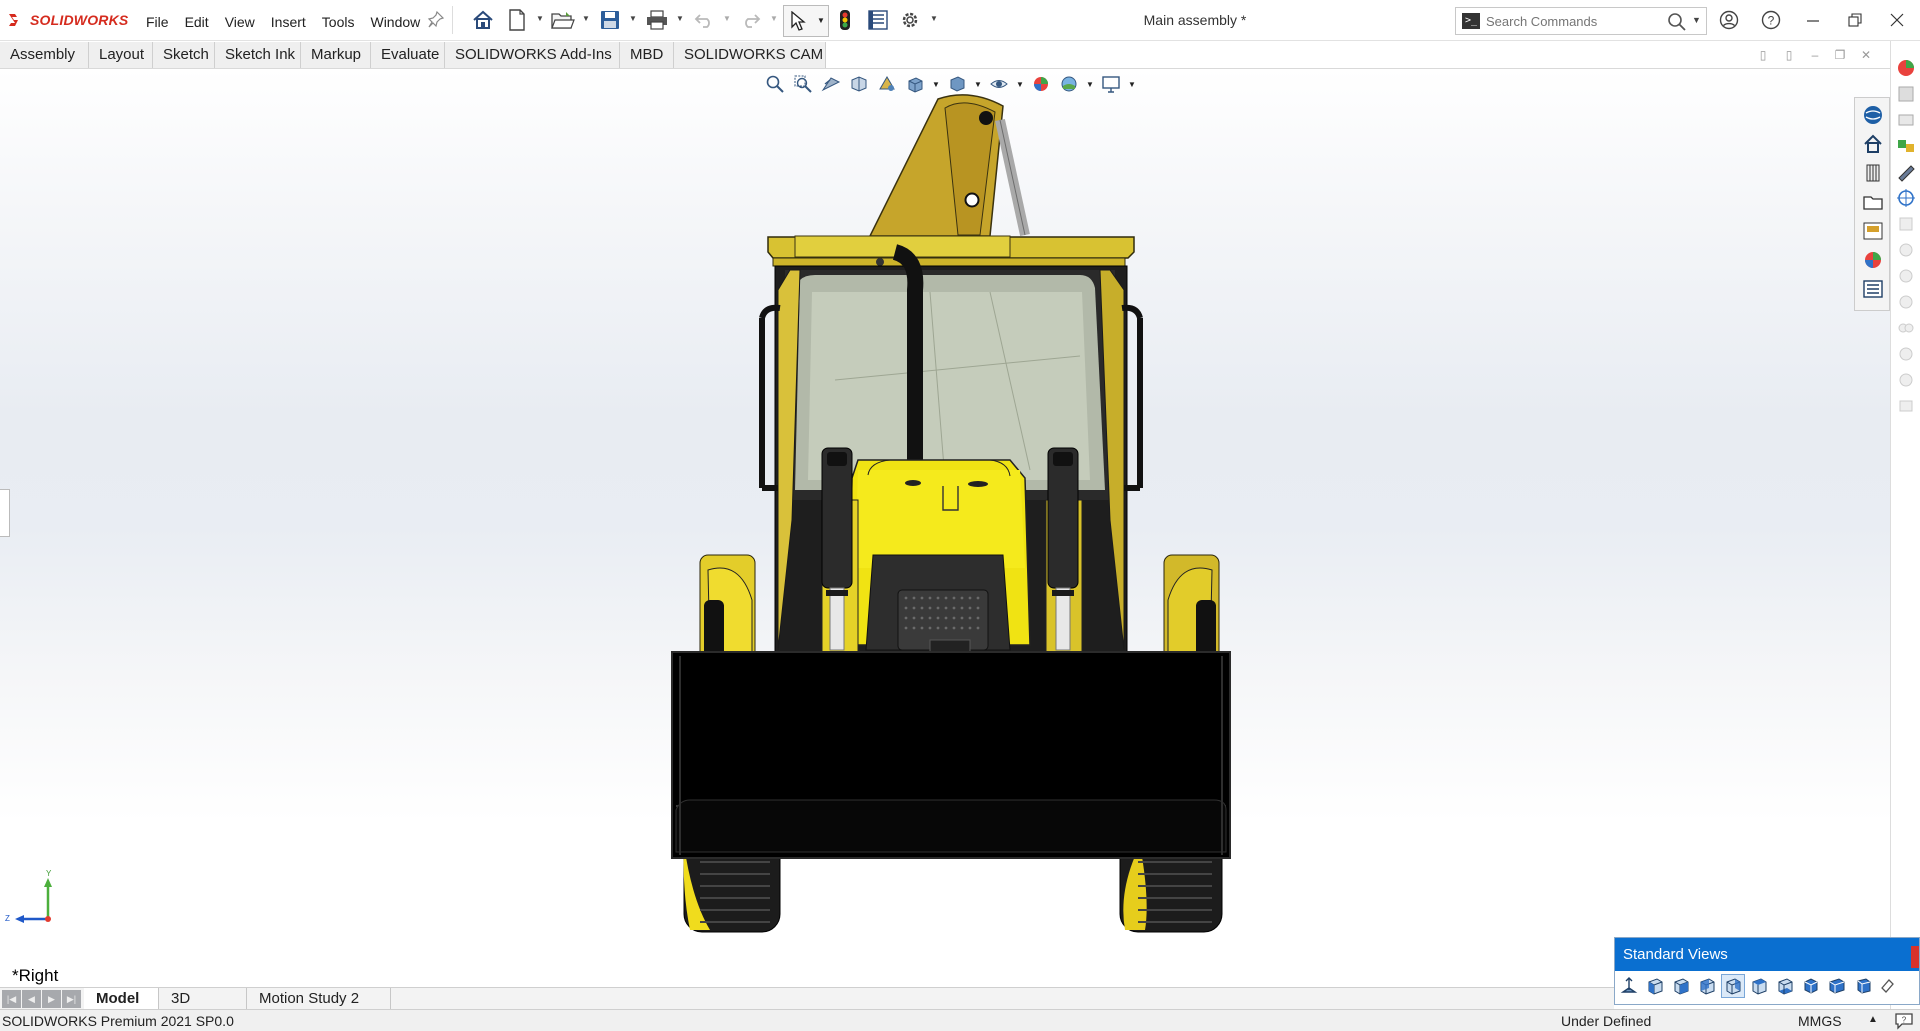 Image resolution: width=1920 pixels, height=1031 pixels. Describe the element at coordinates (5, 513) in the screenshot. I see `feature-manager-flyout-handle` at that location.